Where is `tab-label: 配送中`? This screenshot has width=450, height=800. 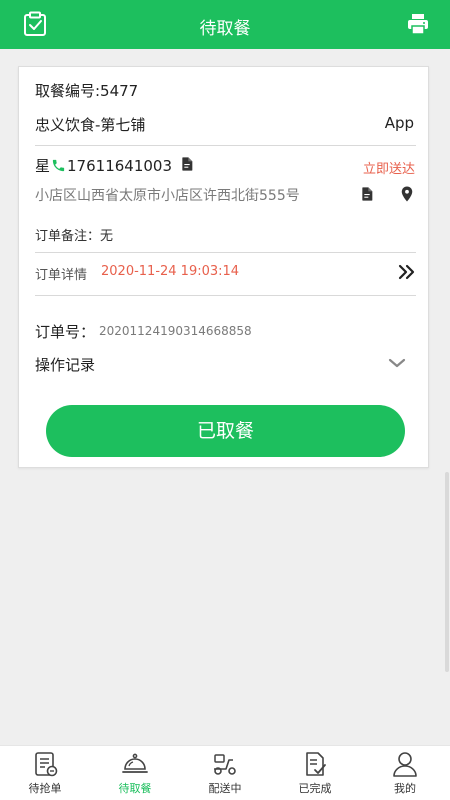
tab-label: 配送中 is located at coordinates (225, 788).